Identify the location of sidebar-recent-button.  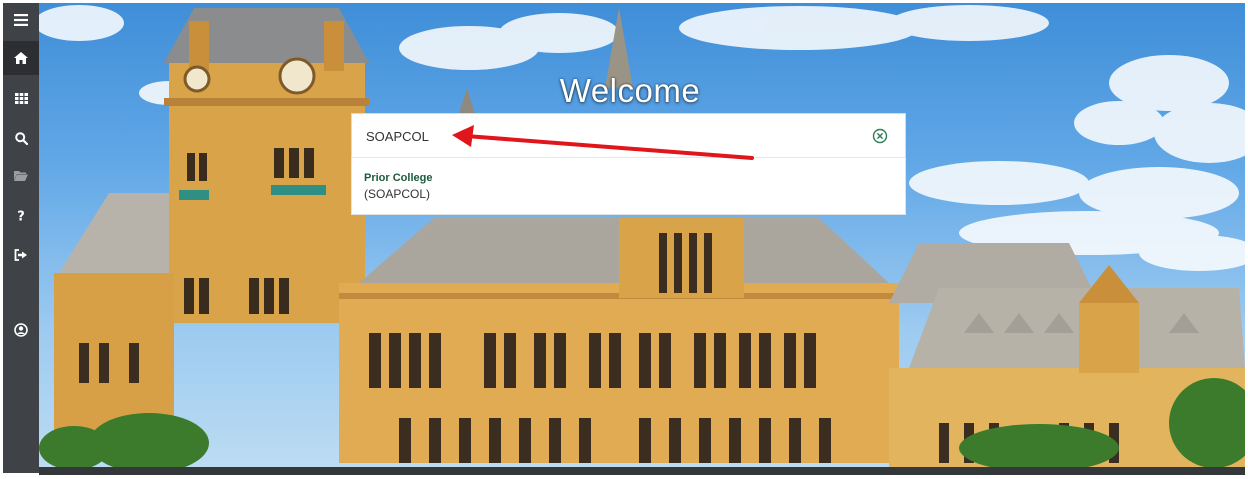
(21, 175).